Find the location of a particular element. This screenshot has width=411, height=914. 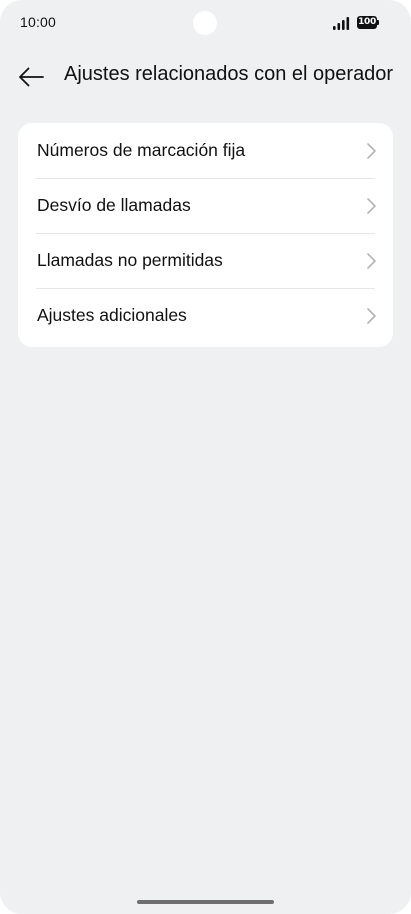

signal-icon is located at coordinates (341, 23).